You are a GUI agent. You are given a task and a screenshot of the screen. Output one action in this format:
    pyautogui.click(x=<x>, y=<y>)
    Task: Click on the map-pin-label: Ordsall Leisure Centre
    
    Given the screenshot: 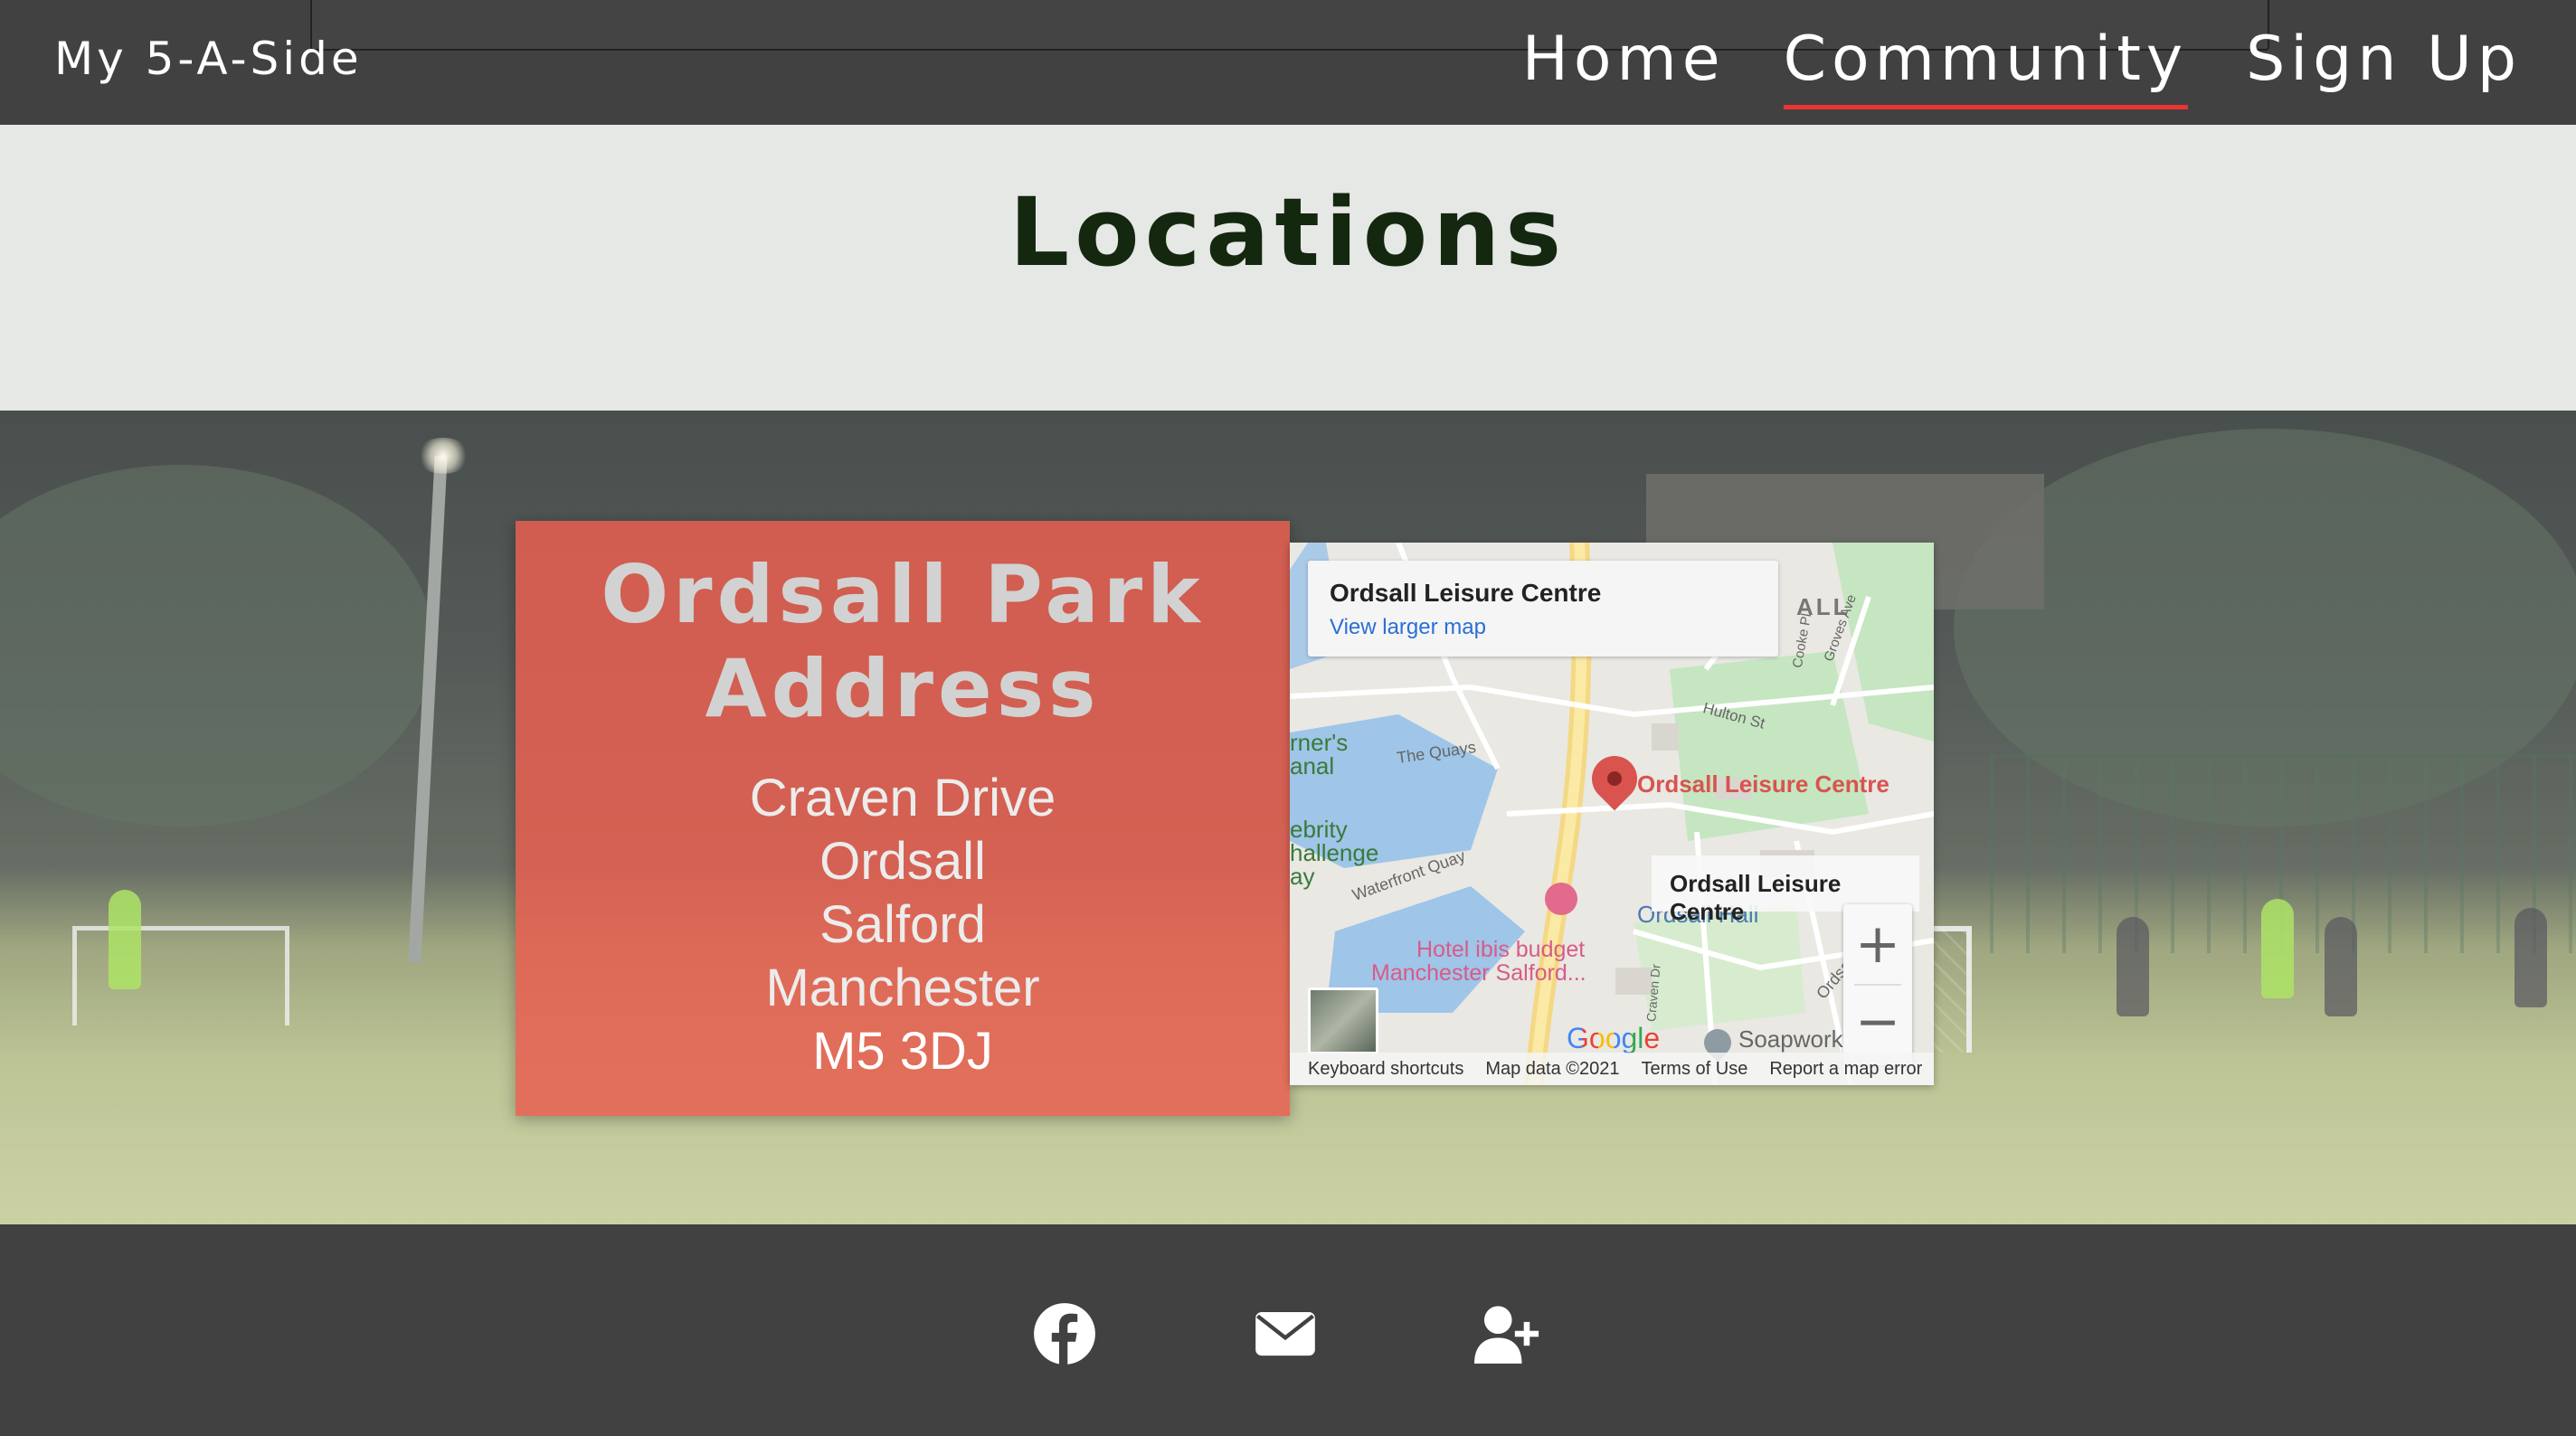 What is the action you would take?
    pyautogui.click(x=1763, y=784)
    